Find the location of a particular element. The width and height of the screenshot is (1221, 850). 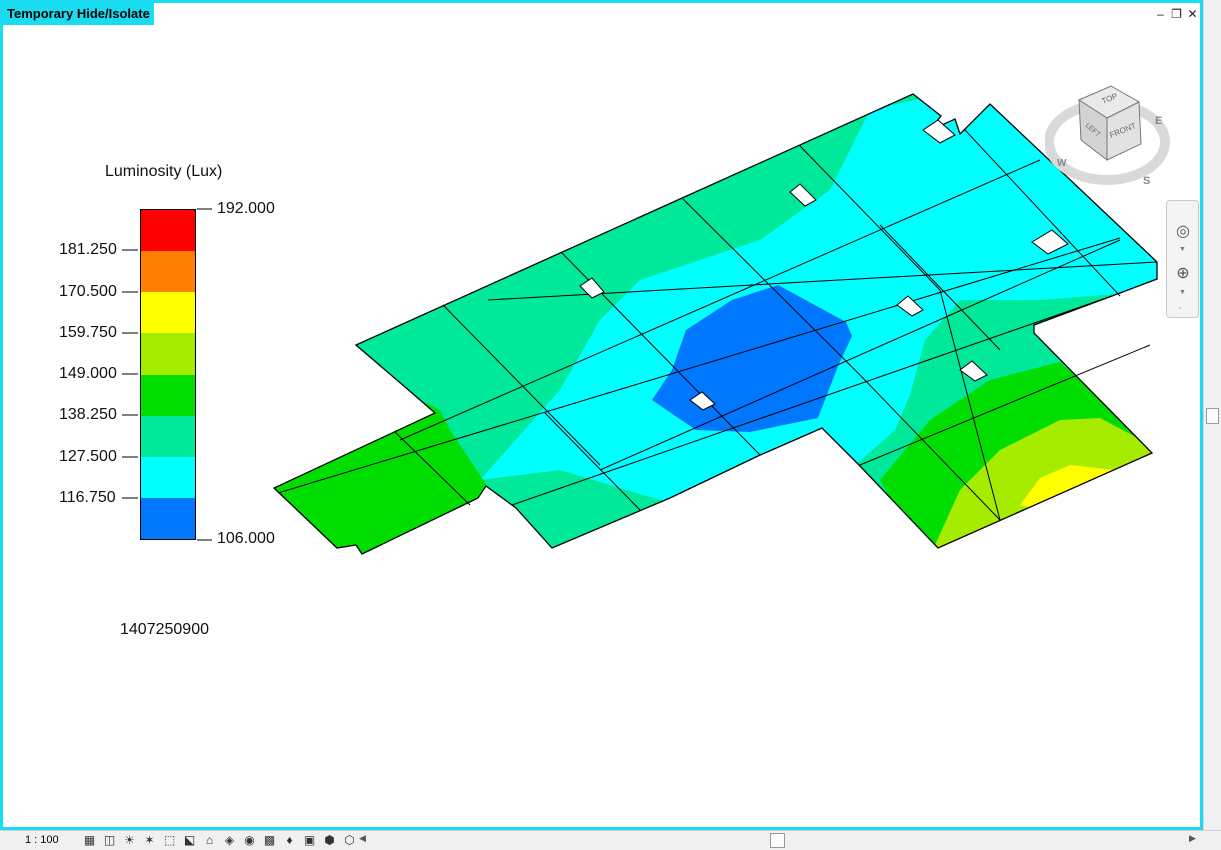

worksharing-icon: ⬡ is located at coordinates (349, 840).